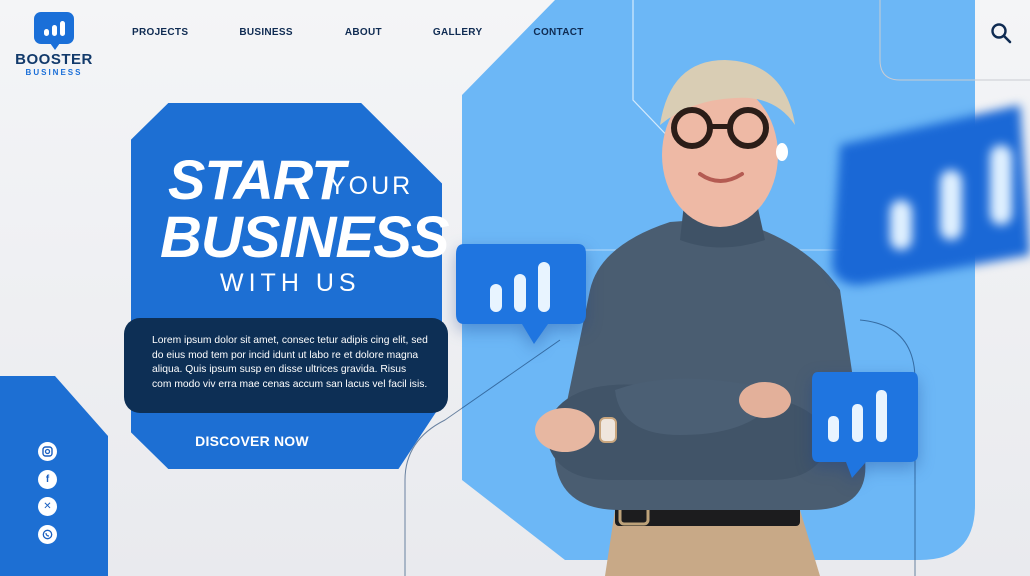 The height and width of the screenshot is (576, 1030). I want to click on main-nav: PROJECTS BUSINESS ABOUT GALLERY CONTACT, so click(350, 32).